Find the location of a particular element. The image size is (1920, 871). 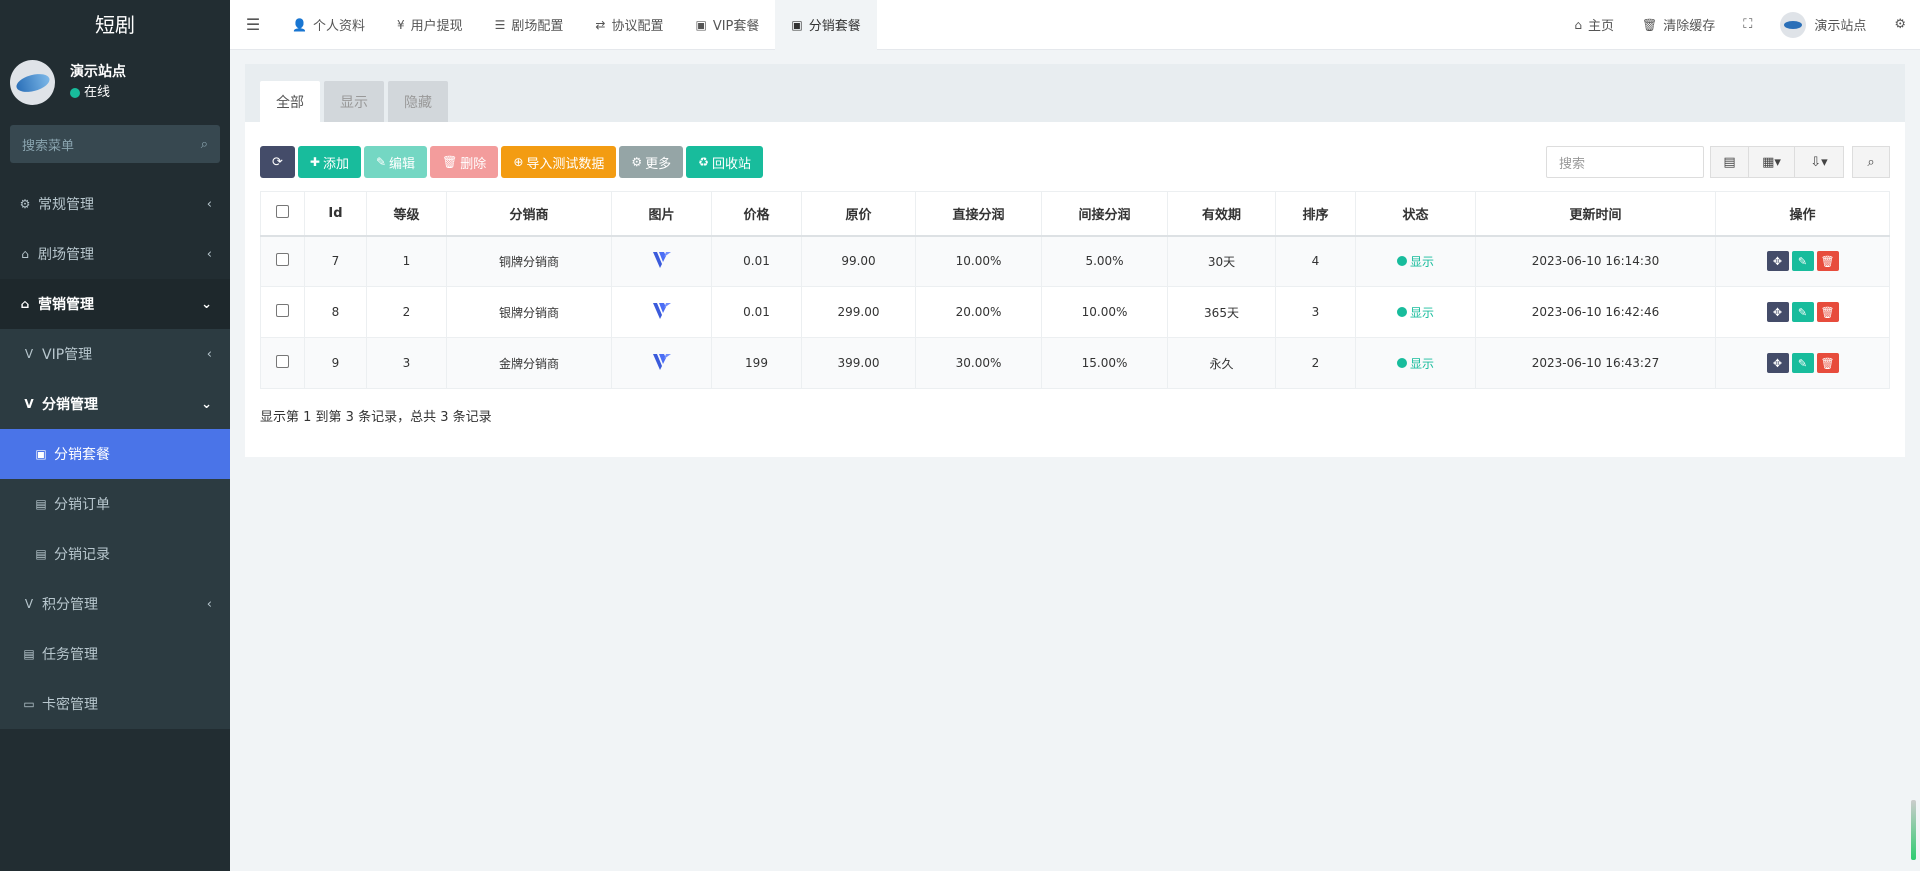

column-header: 有效期 is located at coordinates (1221, 214).